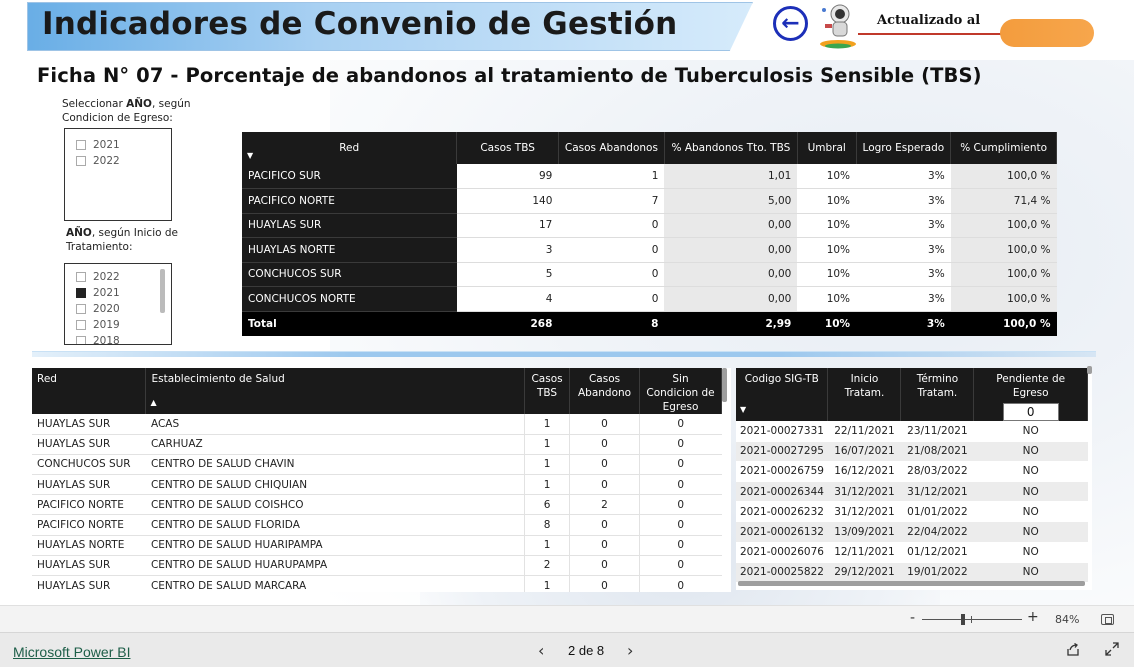 Image resolution: width=1134 pixels, height=667 pixels. I want to click on column-header-casos-abandonos: Casos Abandonos, so click(611, 148).